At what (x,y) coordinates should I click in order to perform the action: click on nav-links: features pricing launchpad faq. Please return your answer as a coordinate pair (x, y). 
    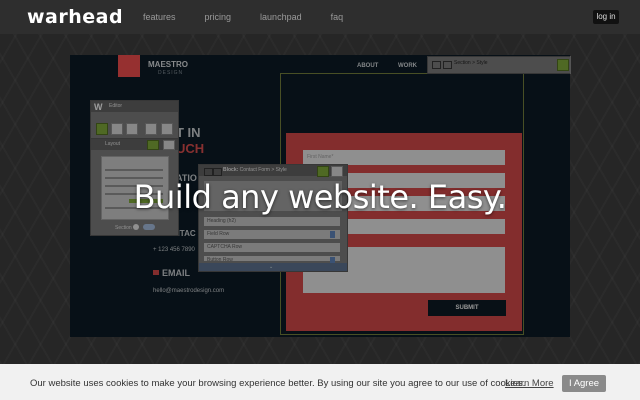
    Looking at the image, I should click on (257, 17).